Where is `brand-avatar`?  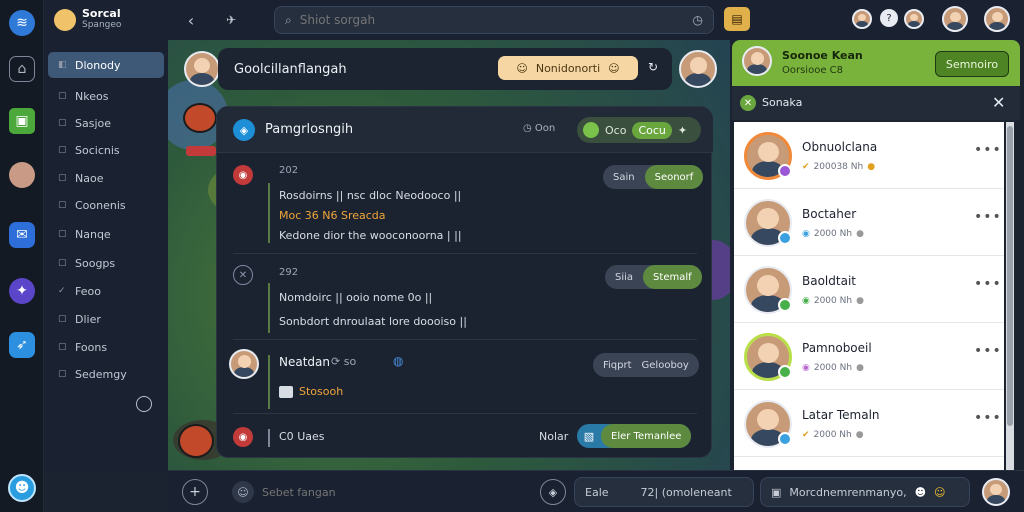 brand-avatar is located at coordinates (65, 19).